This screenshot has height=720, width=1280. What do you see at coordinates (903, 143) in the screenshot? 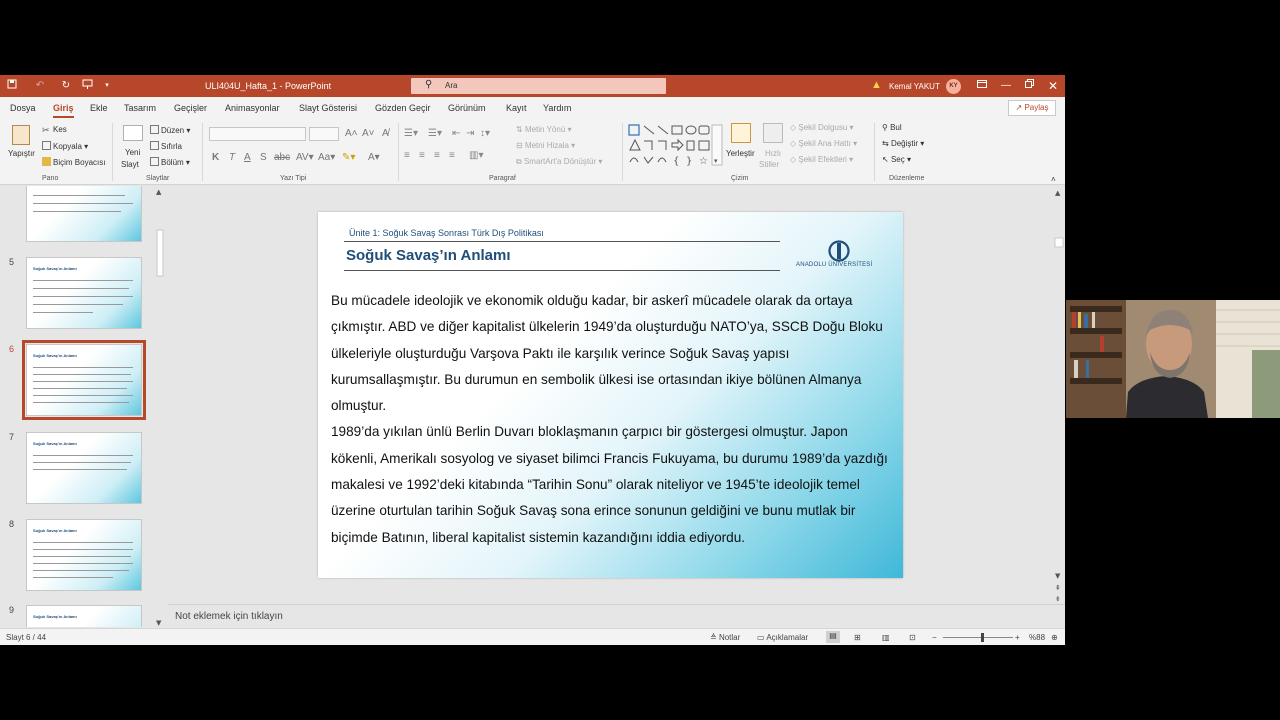
I see `replace-button: ⇆ Değiştir ▾` at bounding box center [903, 143].